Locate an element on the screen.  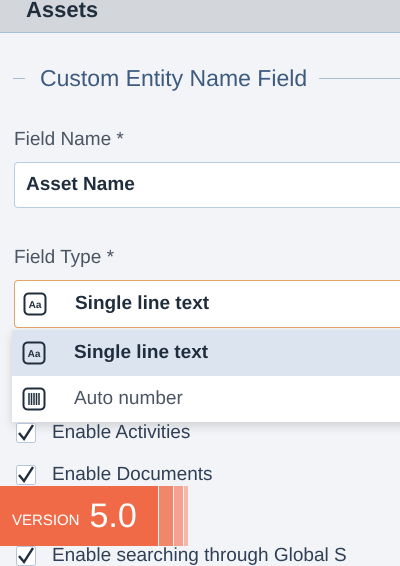
field-label: Field Type * is located at coordinates (64, 258).